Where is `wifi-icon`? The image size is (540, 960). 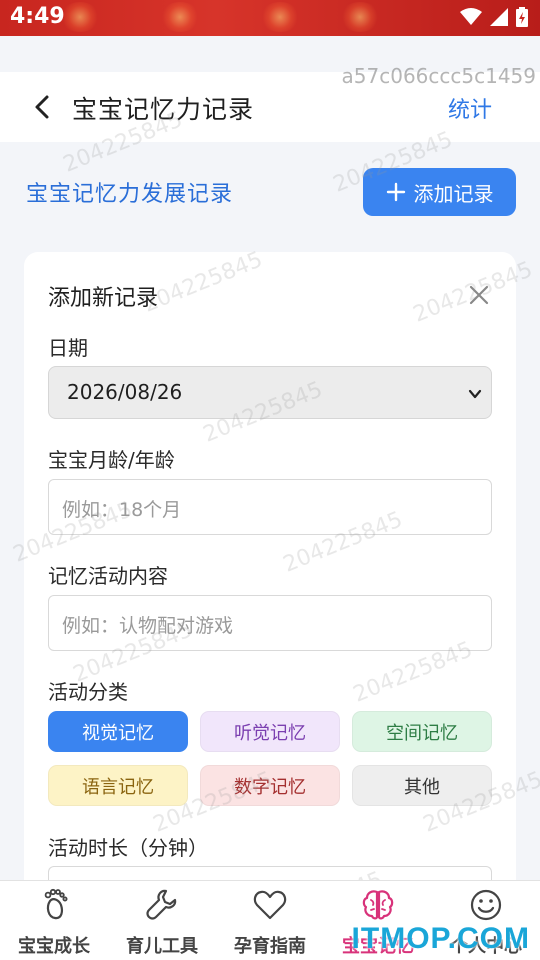 wifi-icon is located at coordinates (471, 16).